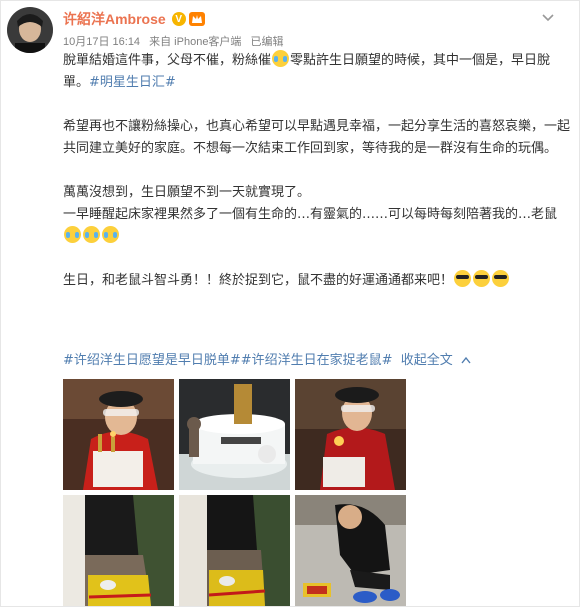 This screenshot has height=607, width=580. What do you see at coordinates (317, 226) in the screenshot?
I see `paragraph-3-line2: 一早睡醒起床家裡果然多了一個有生命的…有靈氣的……可以每時每刻陪著我的…老鼠` at bounding box center [317, 226].